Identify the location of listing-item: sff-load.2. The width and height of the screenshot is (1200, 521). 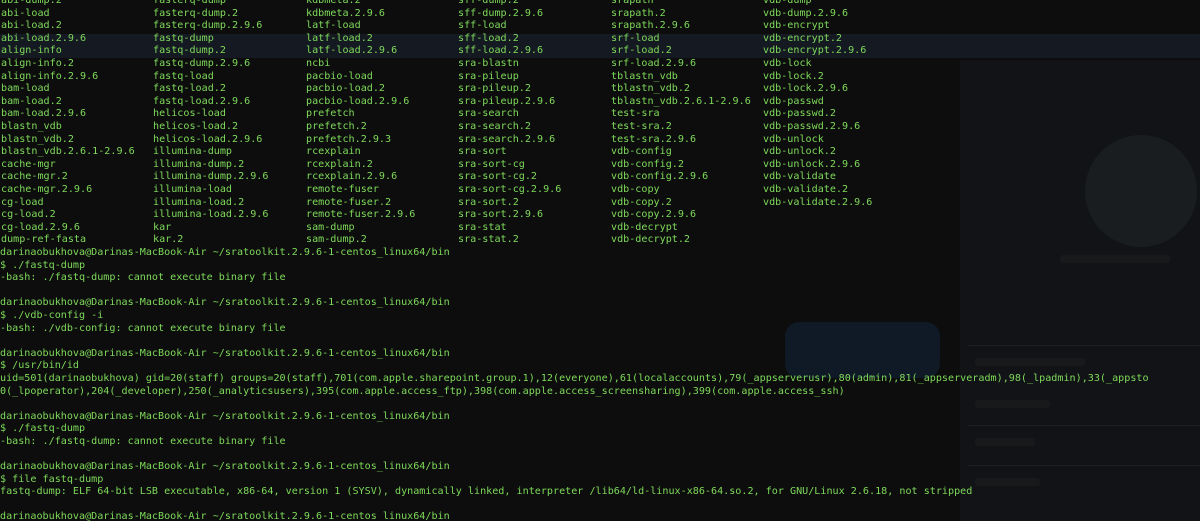
(488, 38).